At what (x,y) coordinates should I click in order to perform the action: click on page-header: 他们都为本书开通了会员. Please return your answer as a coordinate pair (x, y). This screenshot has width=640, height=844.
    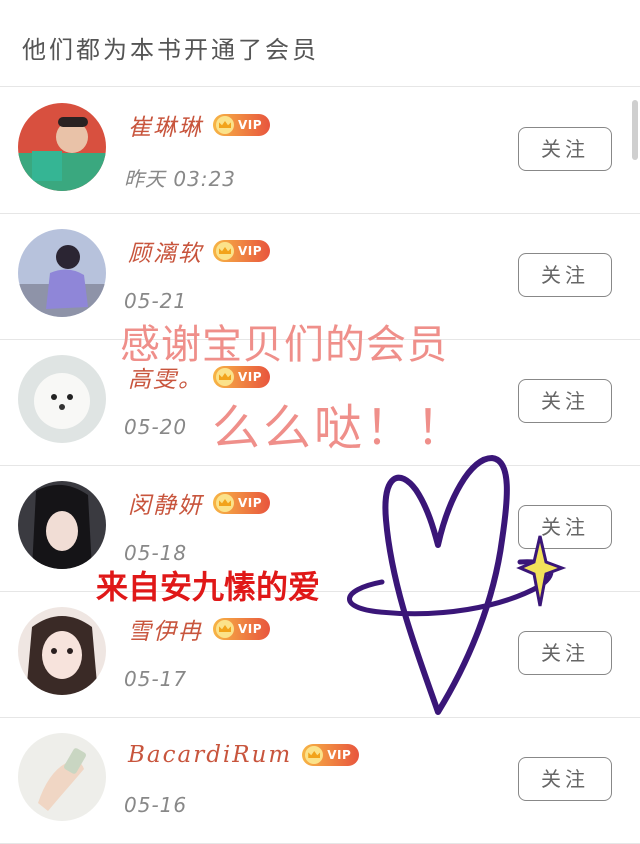
    Looking at the image, I should click on (320, 43).